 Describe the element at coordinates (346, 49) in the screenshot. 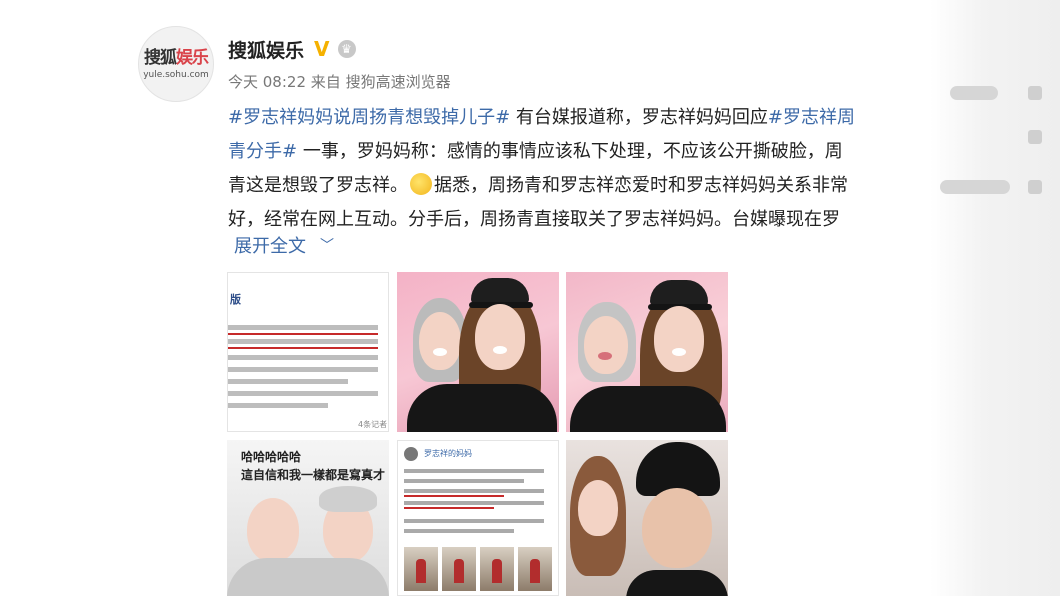

I see `crown-icon: ♛` at that location.